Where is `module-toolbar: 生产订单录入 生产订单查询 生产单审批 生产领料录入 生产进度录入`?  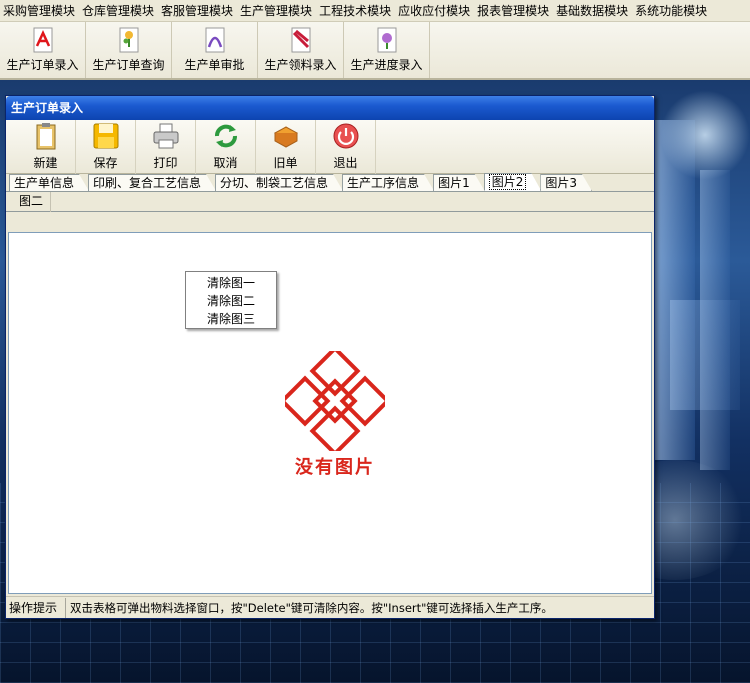 module-toolbar: 生产订单录入 生产订单查询 生产单审批 生产领料录入 生产进度录入 is located at coordinates (375, 51).